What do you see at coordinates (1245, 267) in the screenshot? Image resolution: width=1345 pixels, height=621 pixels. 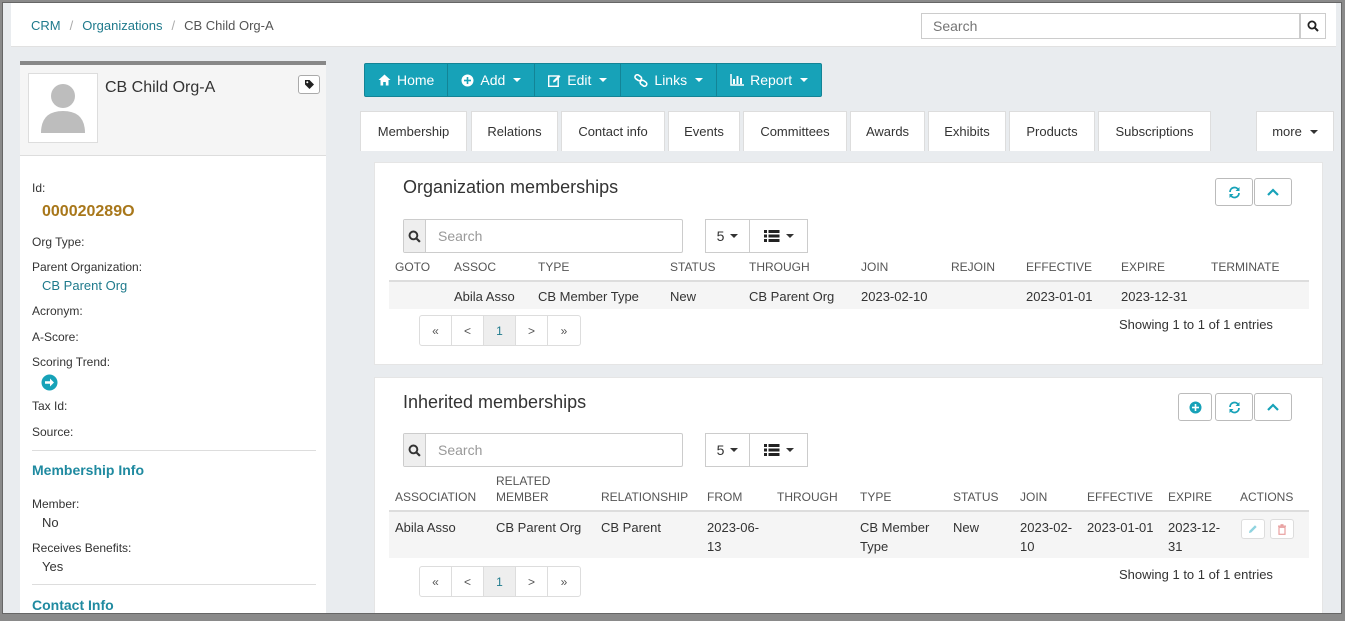 I see `col-header-terminate: TERMINATE` at bounding box center [1245, 267].